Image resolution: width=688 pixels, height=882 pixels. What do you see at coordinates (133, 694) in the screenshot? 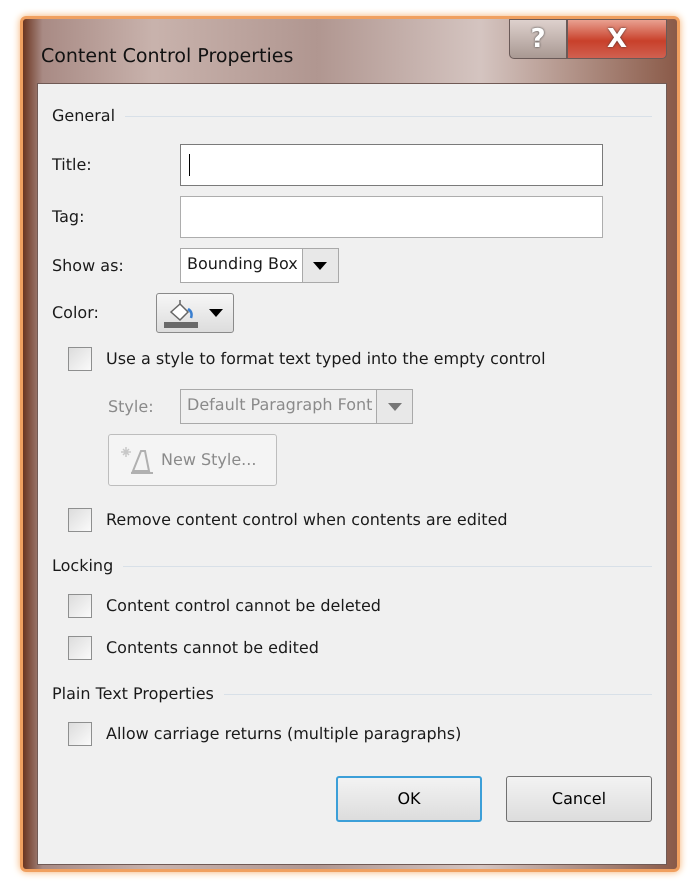
I see `section-heading: Plain Text Properties` at bounding box center [133, 694].